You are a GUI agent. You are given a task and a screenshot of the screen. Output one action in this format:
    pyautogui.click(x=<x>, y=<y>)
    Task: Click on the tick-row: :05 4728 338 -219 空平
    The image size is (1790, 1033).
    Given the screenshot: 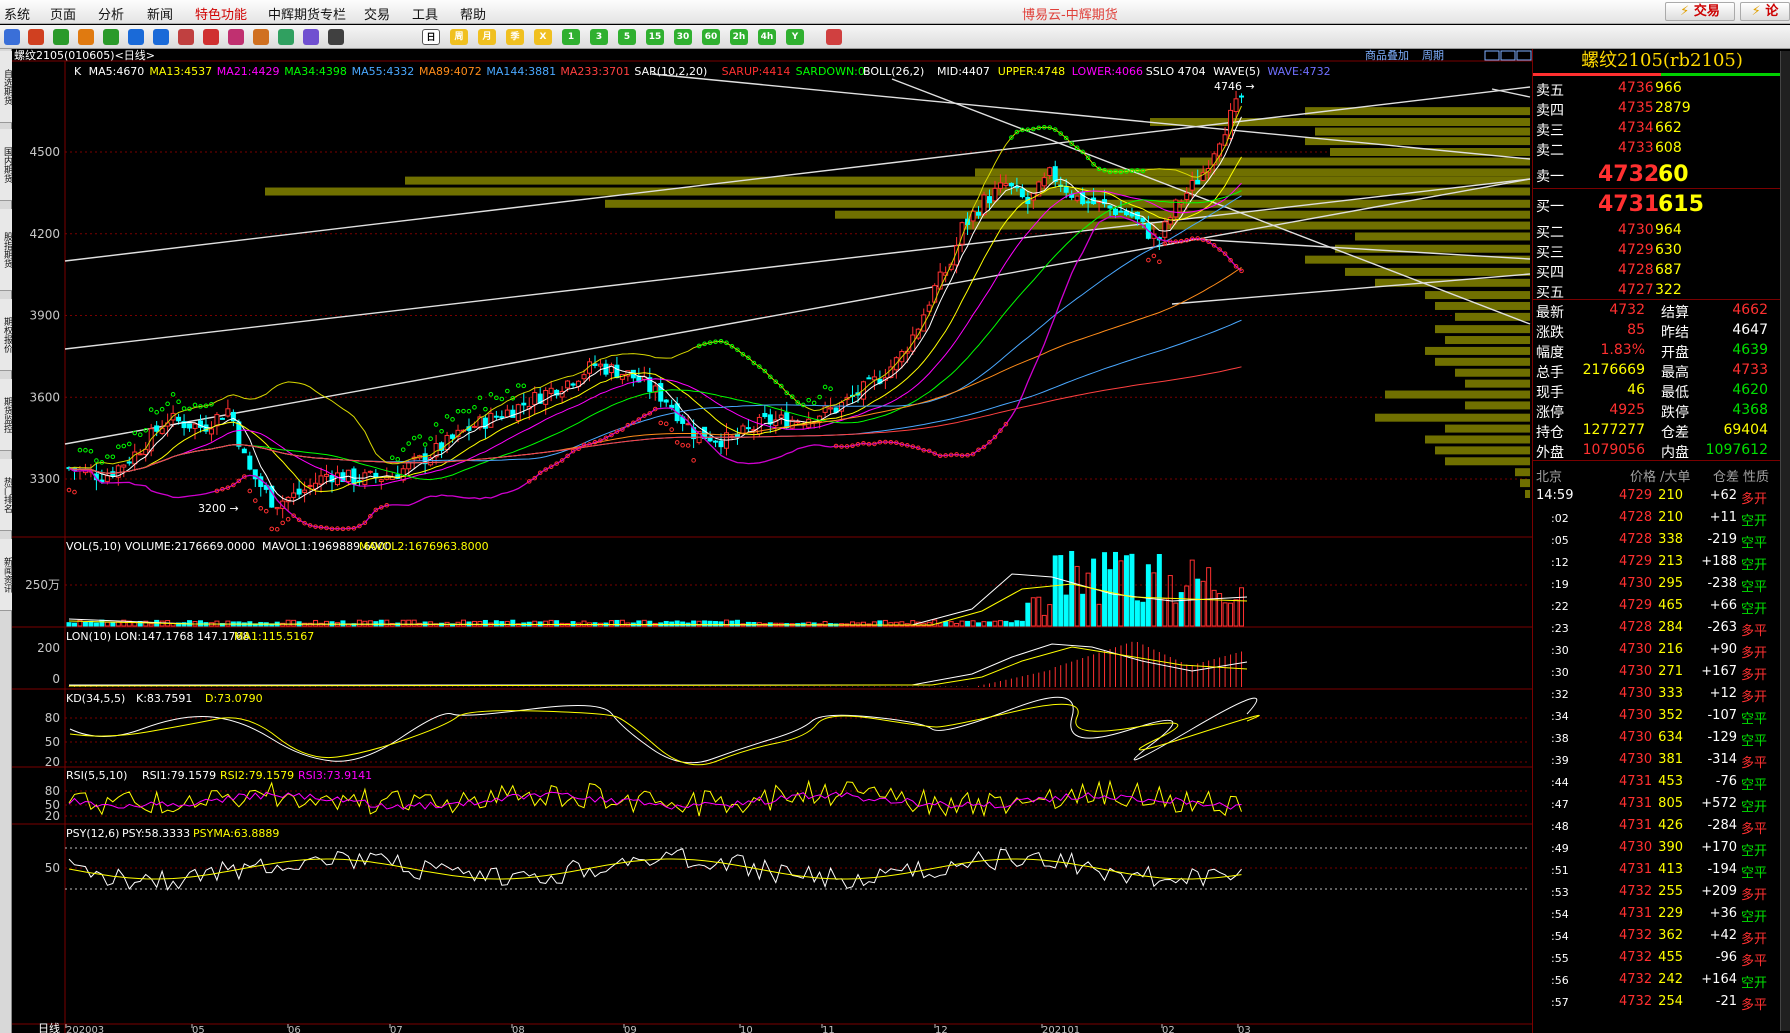 What is the action you would take?
    pyautogui.click(x=1661, y=540)
    